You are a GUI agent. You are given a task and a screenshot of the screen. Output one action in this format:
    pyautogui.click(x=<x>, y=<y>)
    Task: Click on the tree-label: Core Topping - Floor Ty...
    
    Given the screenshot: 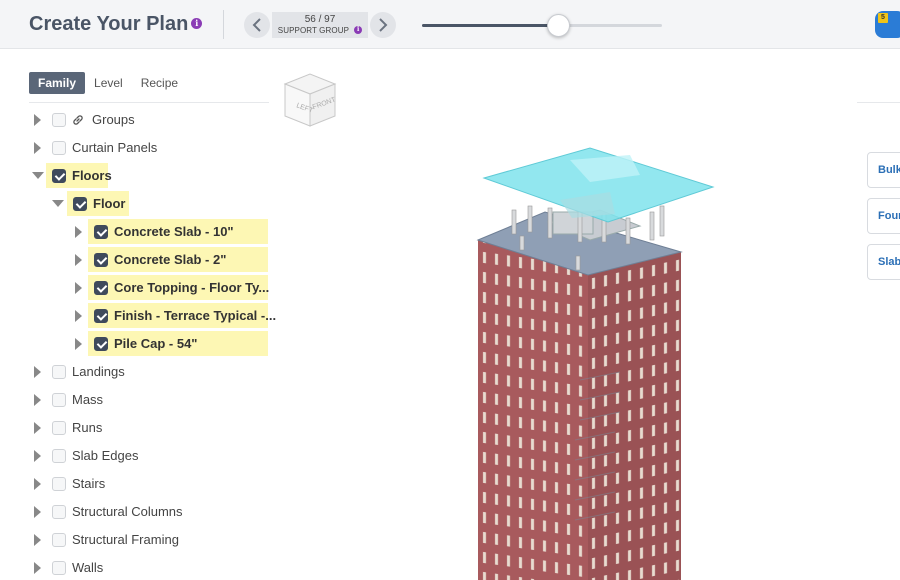 What is the action you would take?
    pyautogui.click(x=192, y=287)
    